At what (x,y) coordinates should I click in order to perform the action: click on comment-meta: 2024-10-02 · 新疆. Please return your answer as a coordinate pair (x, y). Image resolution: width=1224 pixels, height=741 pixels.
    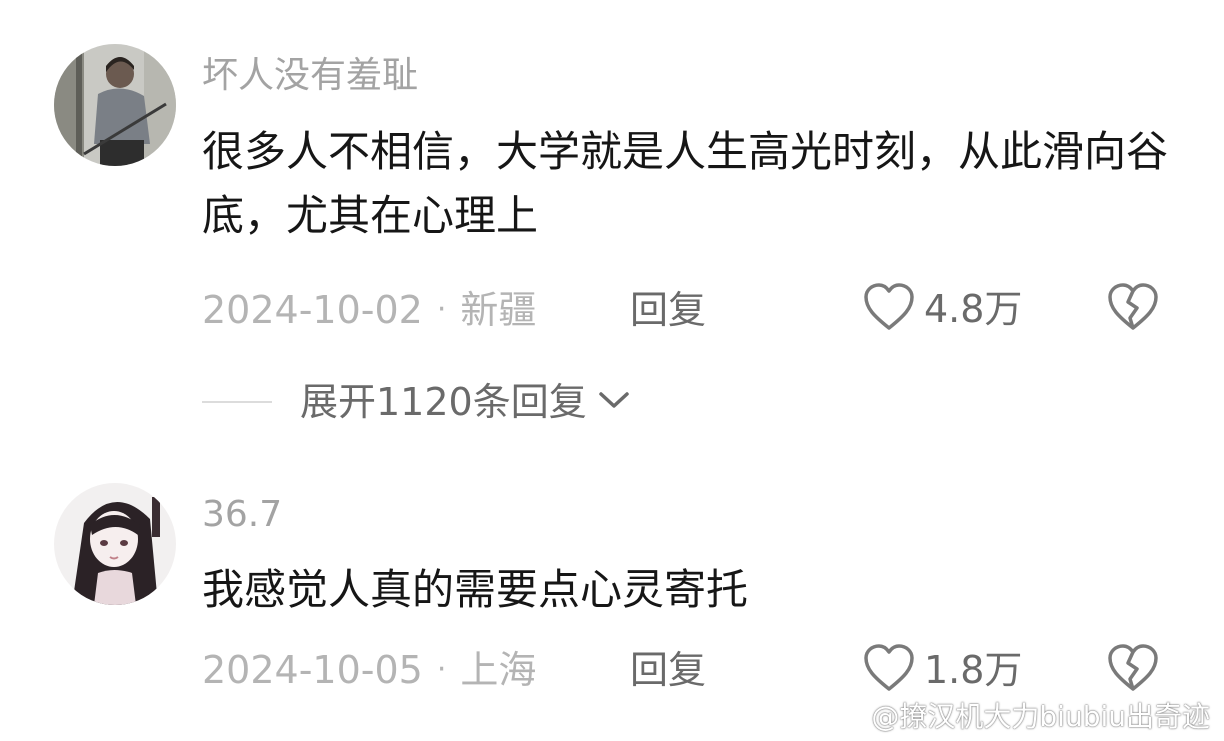
    Looking at the image, I should click on (369, 310).